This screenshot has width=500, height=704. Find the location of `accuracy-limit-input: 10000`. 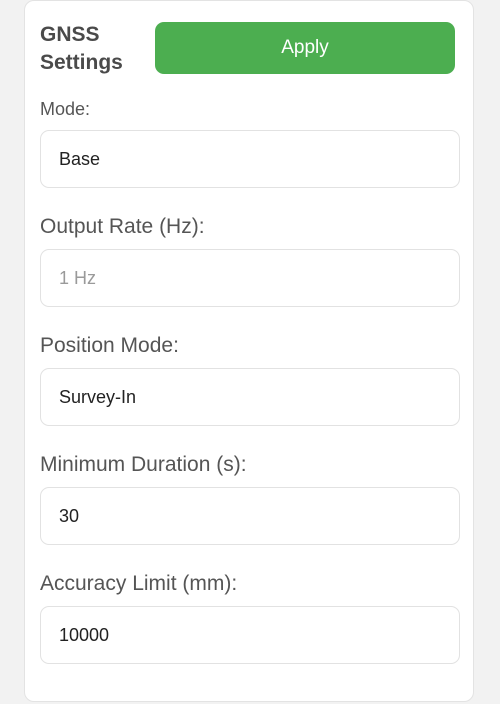

accuracy-limit-input: 10000 is located at coordinates (250, 635).